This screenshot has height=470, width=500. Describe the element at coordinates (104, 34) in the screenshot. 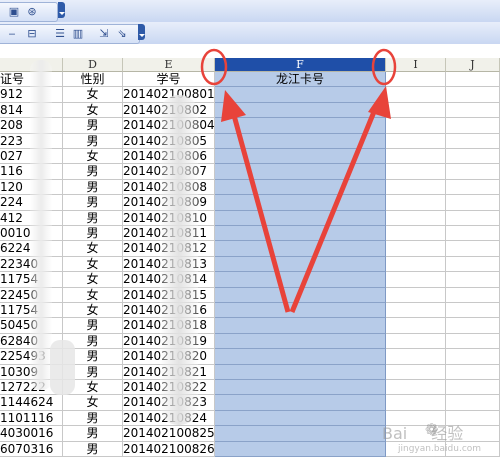

I see `wrap-icon: ⇲` at that location.